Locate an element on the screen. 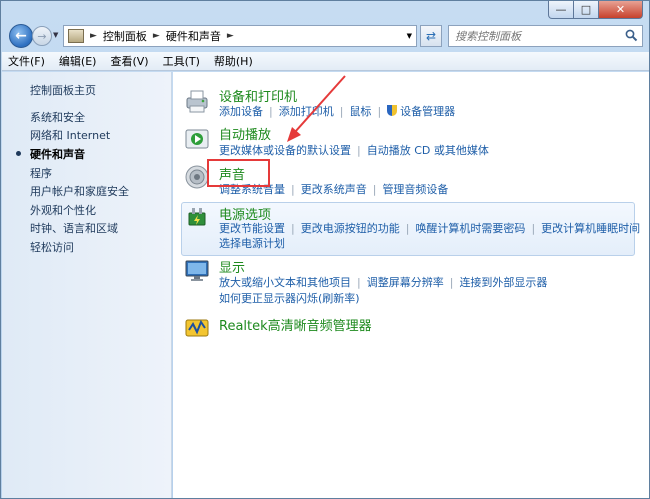 The height and width of the screenshot is (499, 650). caption-buttons: — □ ✕ is located at coordinates (595, 10).